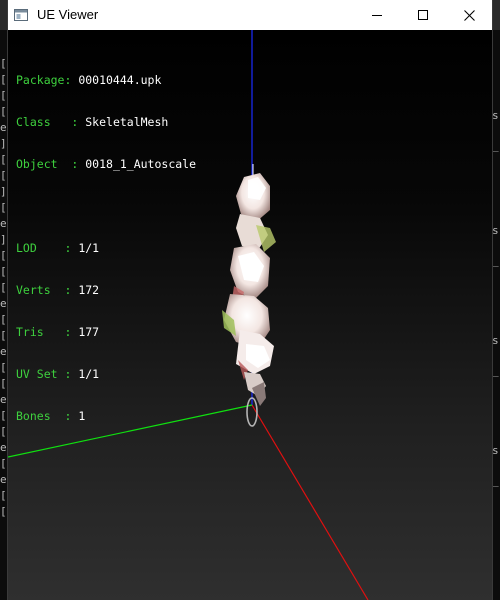 This screenshot has width=500, height=600. I want to click on info-spacer, so click(106, 206).